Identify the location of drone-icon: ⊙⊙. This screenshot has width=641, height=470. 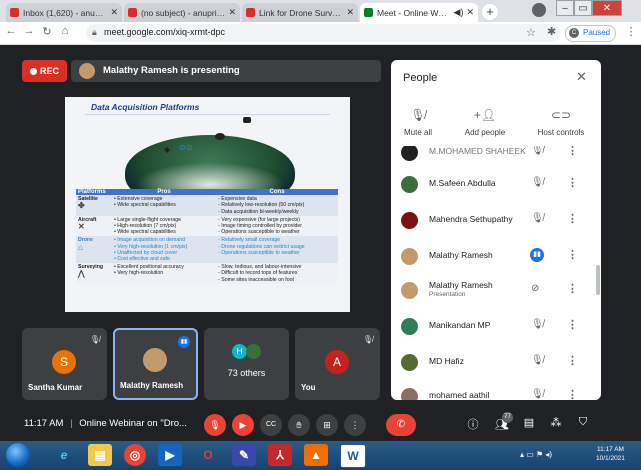
(186, 147).